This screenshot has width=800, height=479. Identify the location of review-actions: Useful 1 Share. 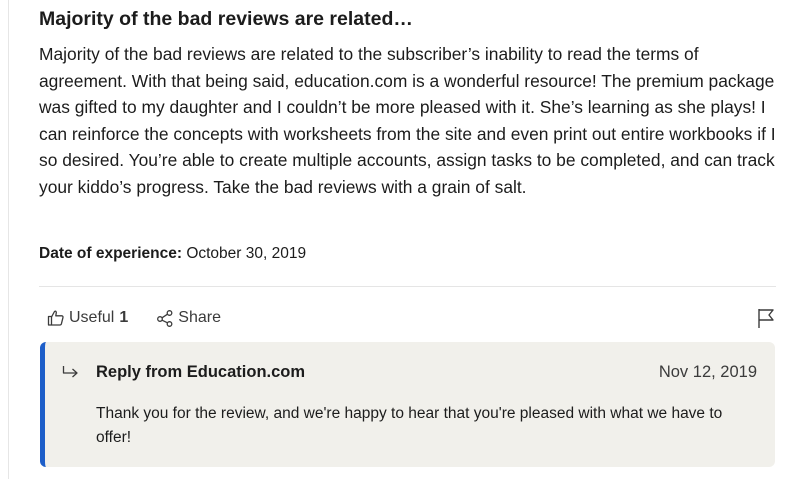
(148, 318).